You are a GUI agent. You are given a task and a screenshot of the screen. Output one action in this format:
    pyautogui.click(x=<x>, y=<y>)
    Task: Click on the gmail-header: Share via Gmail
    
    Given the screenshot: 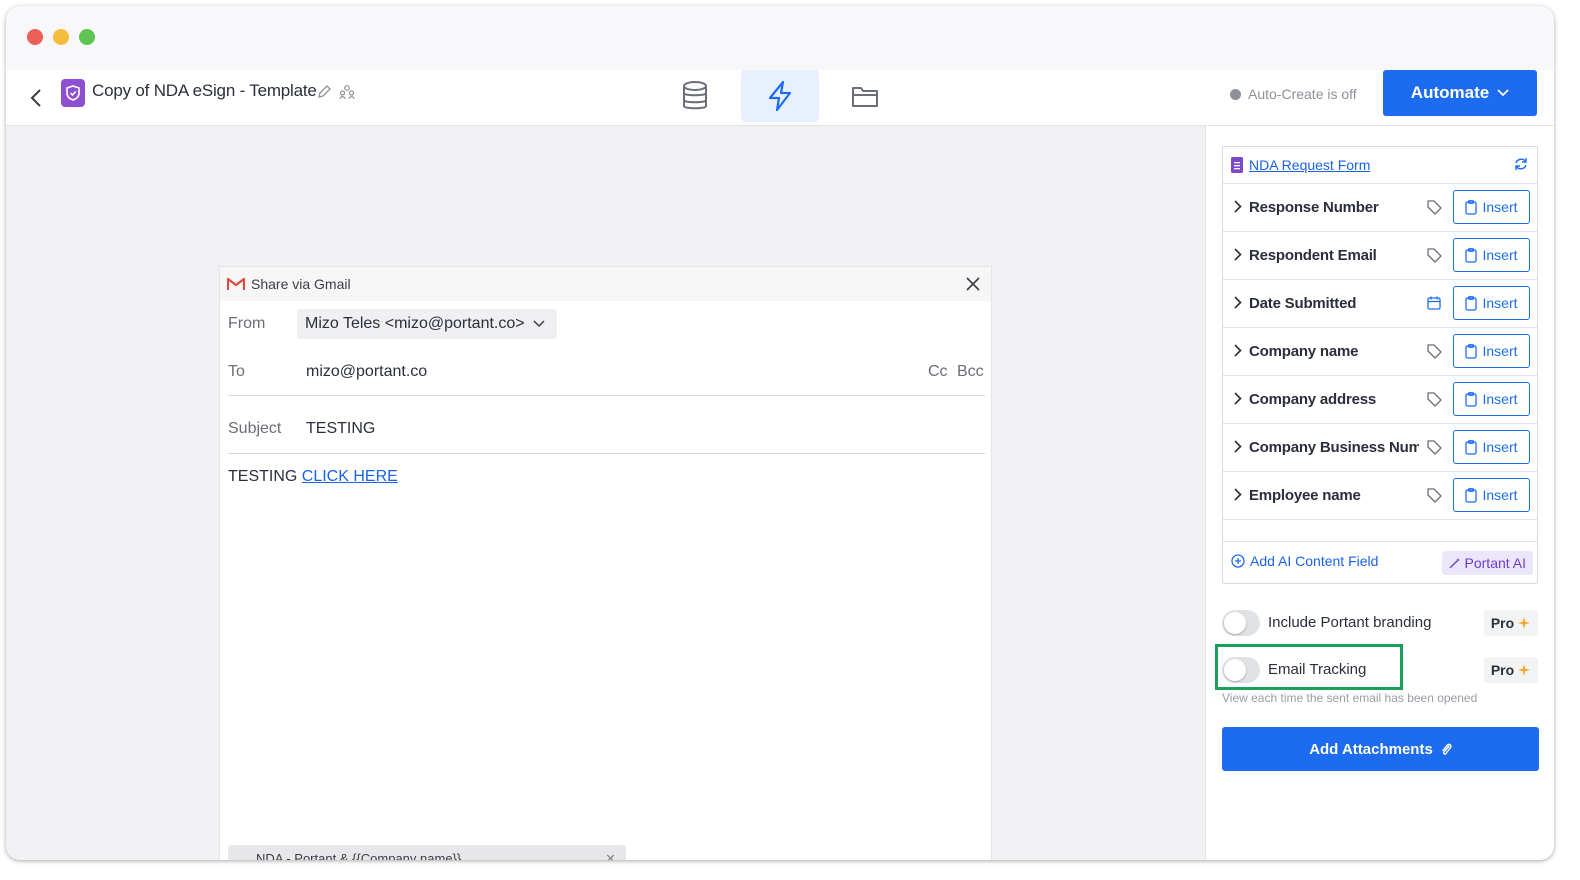 What is the action you would take?
    pyautogui.click(x=605, y=284)
    